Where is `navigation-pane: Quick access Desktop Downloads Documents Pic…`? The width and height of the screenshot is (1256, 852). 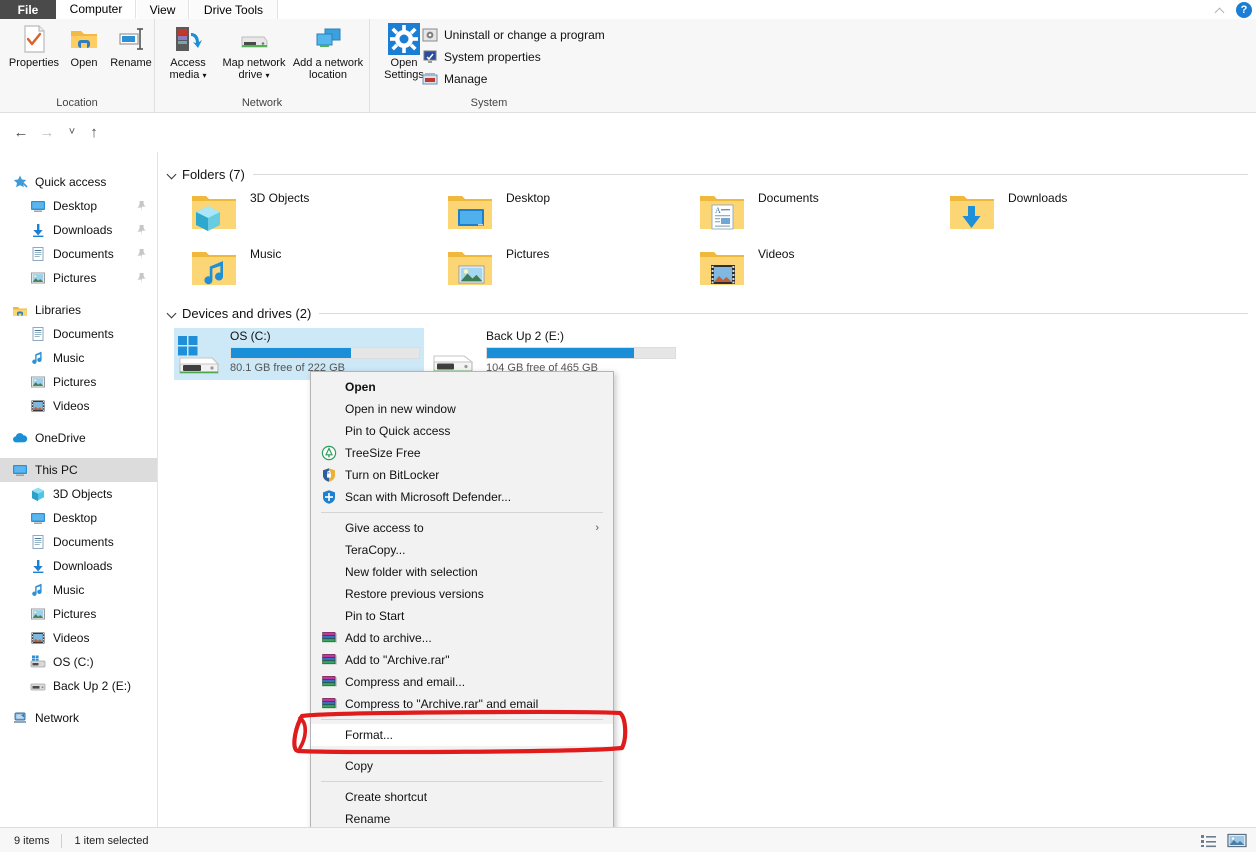 navigation-pane: Quick access Desktop Downloads Documents Pic… is located at coordinates (79, 489).